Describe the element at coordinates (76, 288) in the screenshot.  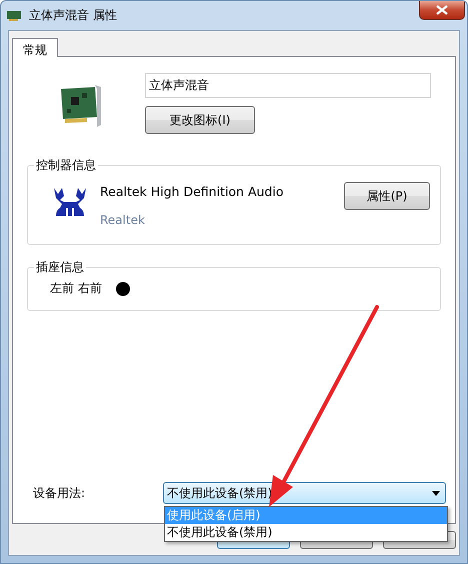
I see `jack-label: 左前 右前` at that location.